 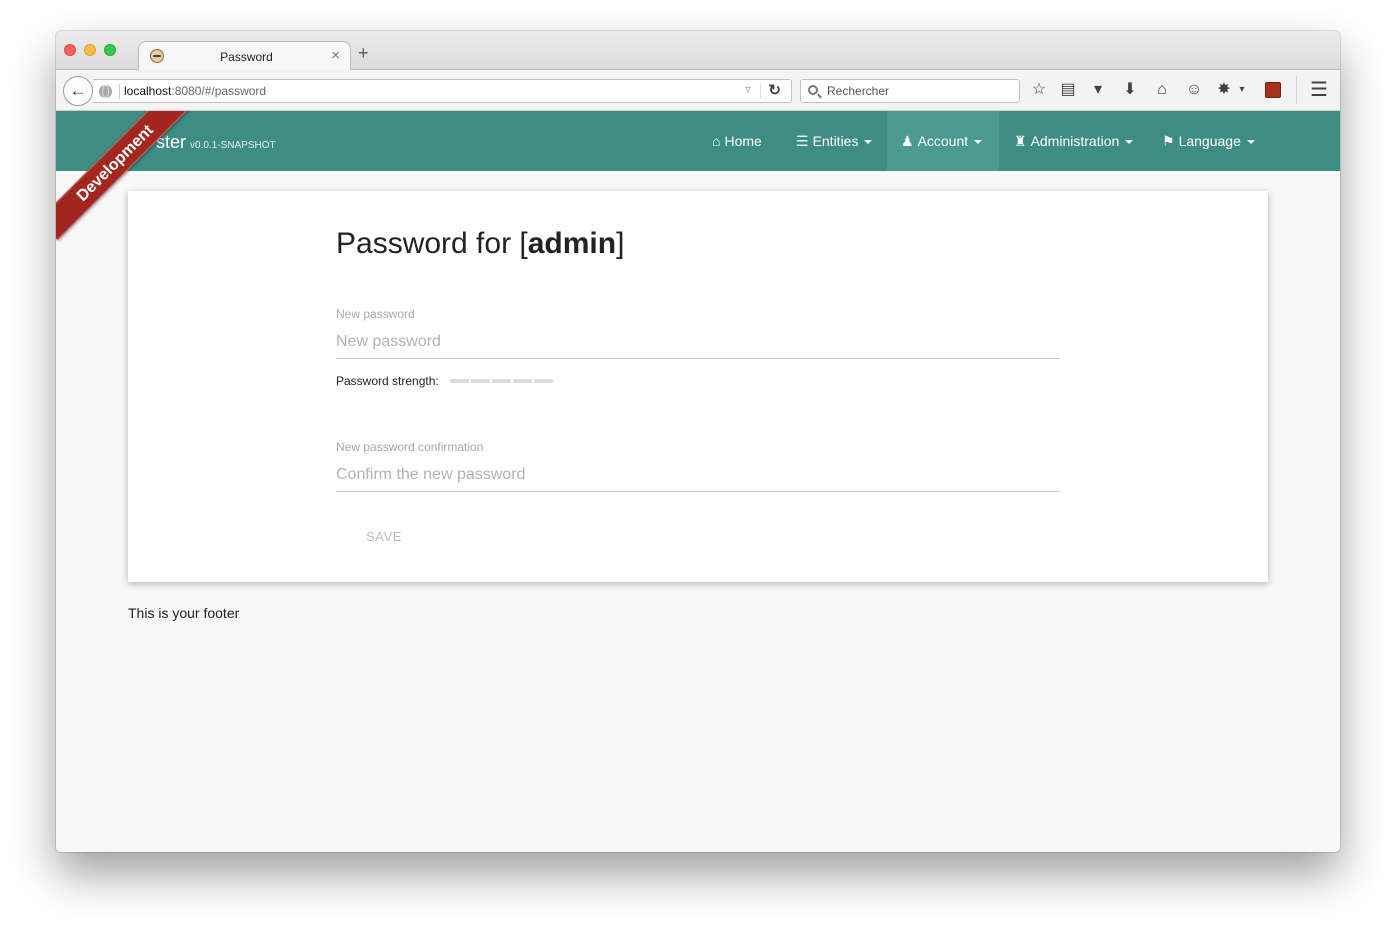 What do you see at coordinates (184, 613) in the screenshot?
I see `page-footer: This is your footer` at bounding box center [184, 613].